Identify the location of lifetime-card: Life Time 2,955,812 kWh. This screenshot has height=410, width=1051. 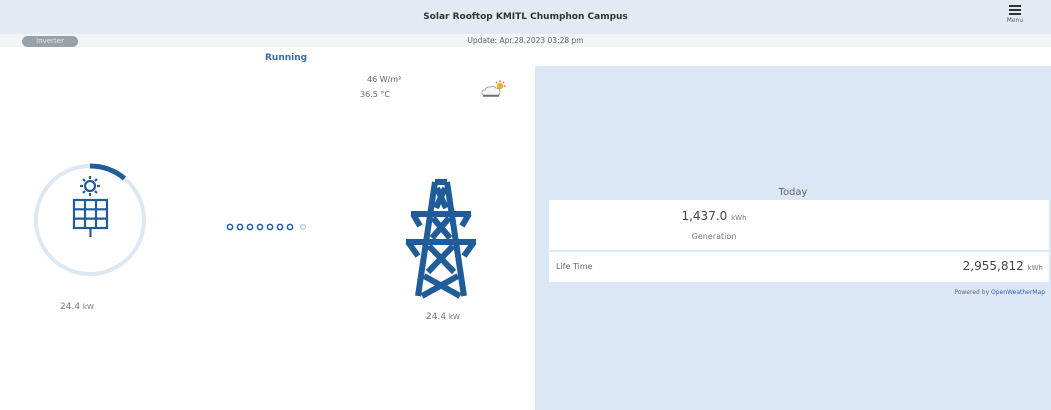
(799, 267).